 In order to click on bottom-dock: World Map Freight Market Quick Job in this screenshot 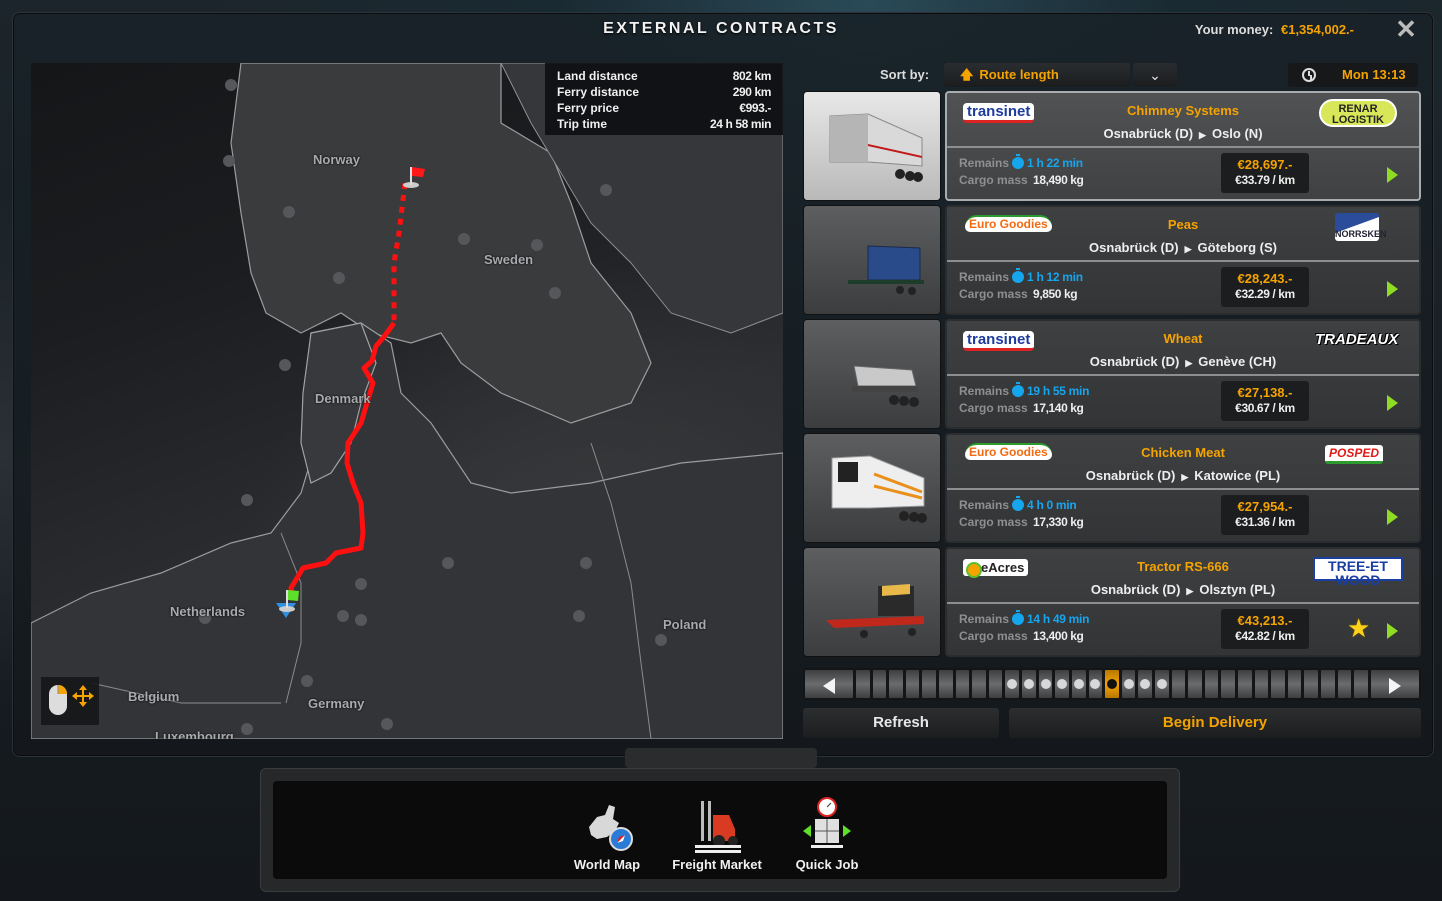, I will do `click(720, 830)`.